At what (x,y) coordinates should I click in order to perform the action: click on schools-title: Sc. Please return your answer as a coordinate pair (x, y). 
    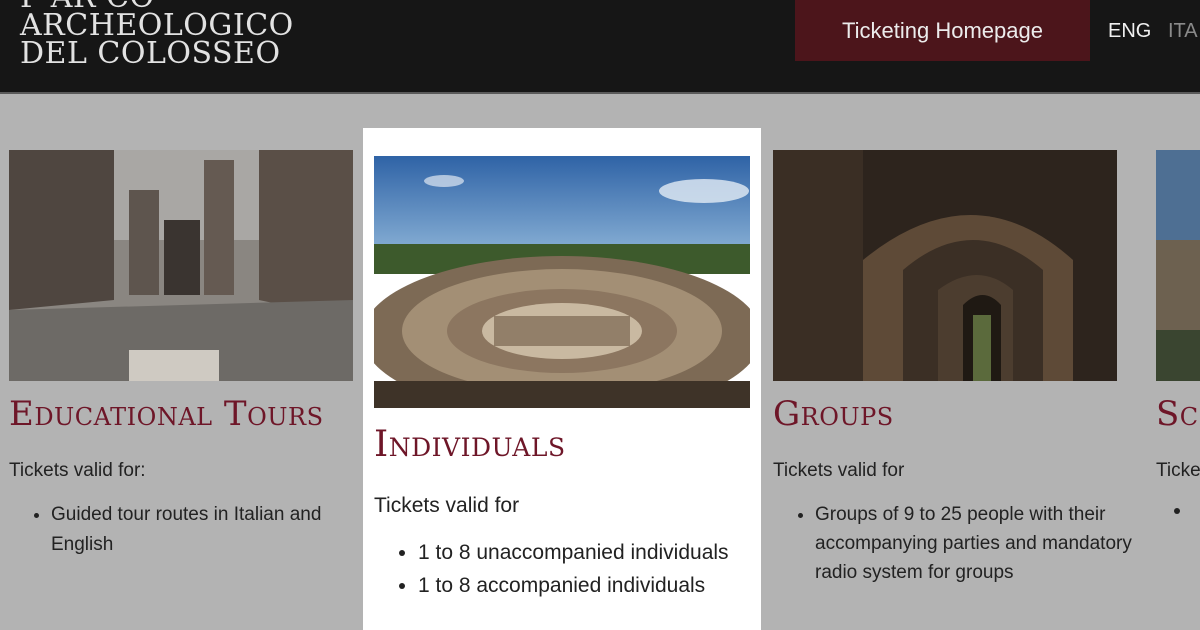
    Looking at the image, I should click on (1177, 414).